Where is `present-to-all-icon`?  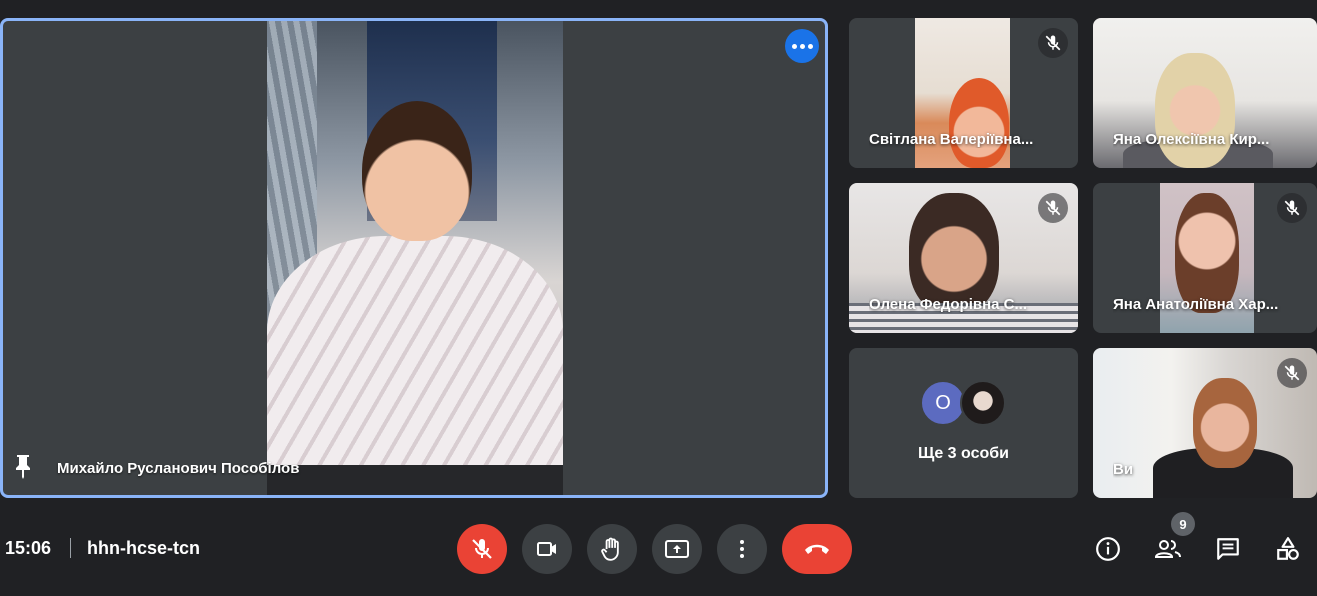 present-to-all-icon is located at coordinates (677, 549).